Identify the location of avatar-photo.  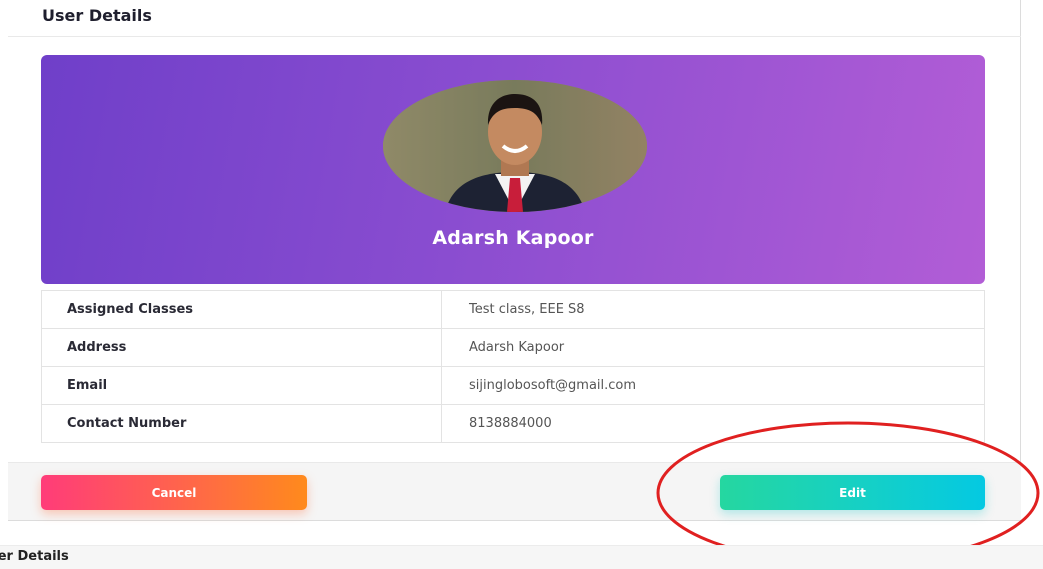
(515, 146).